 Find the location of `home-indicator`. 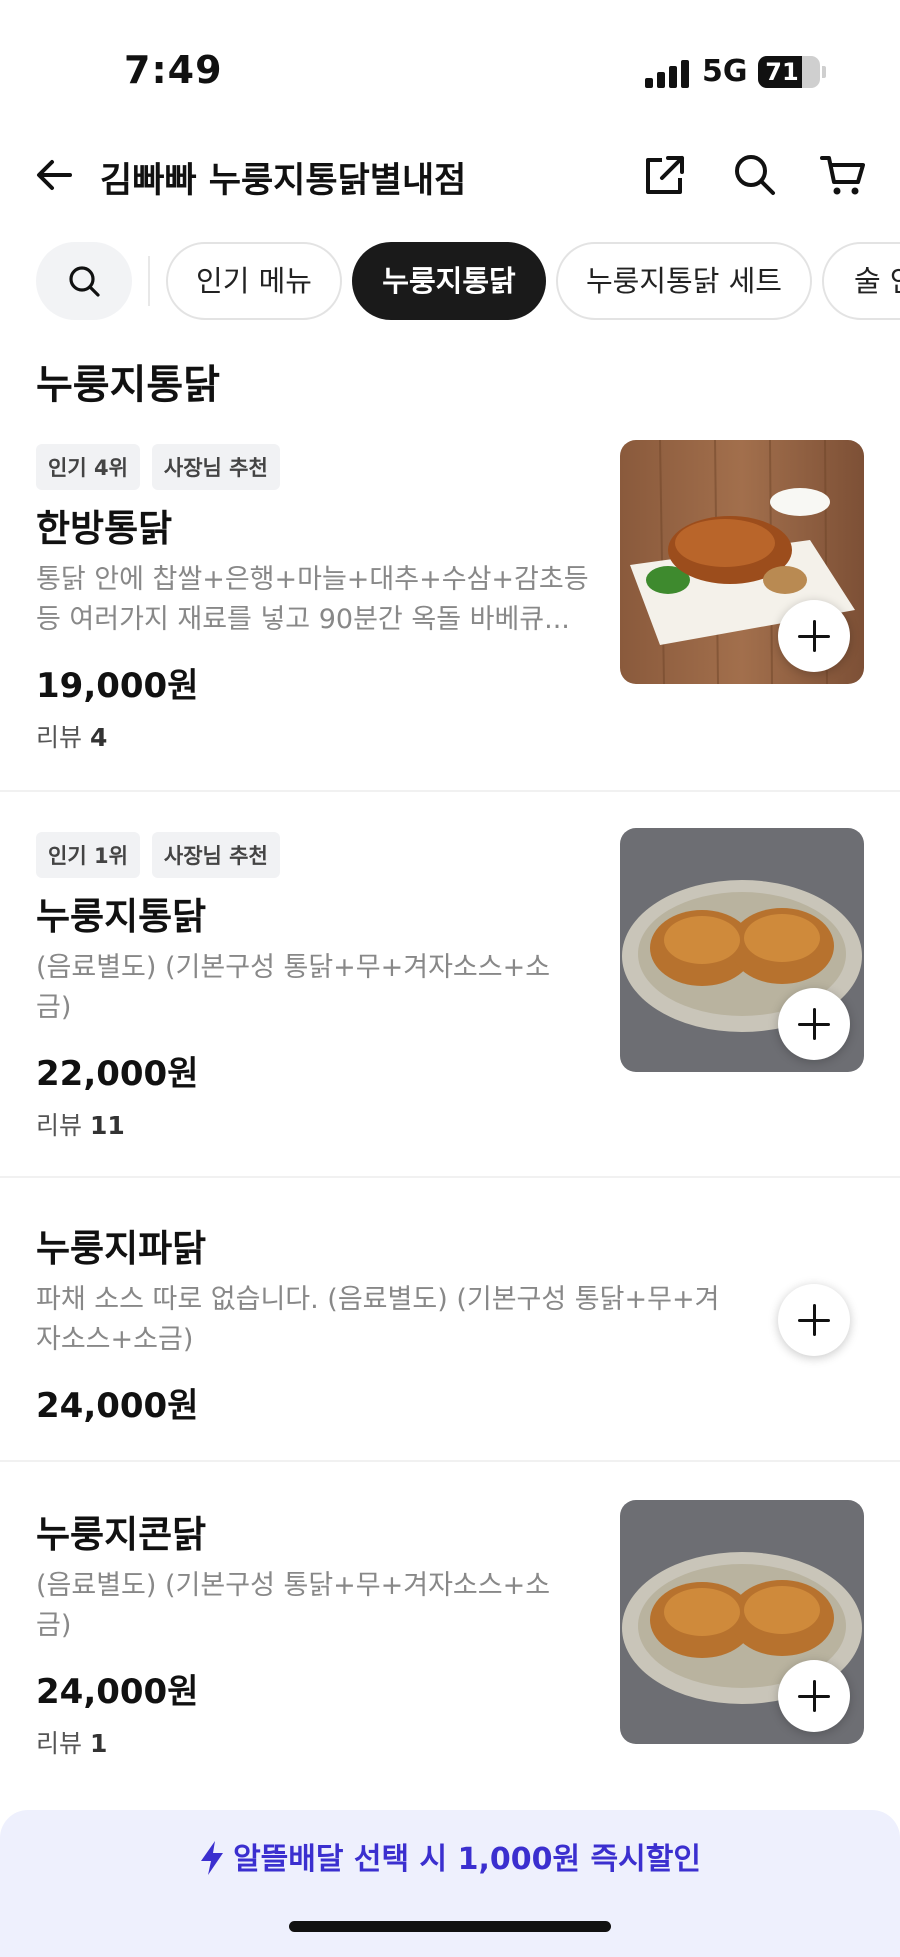

home-indicator is located at coordinates (450, 1926).